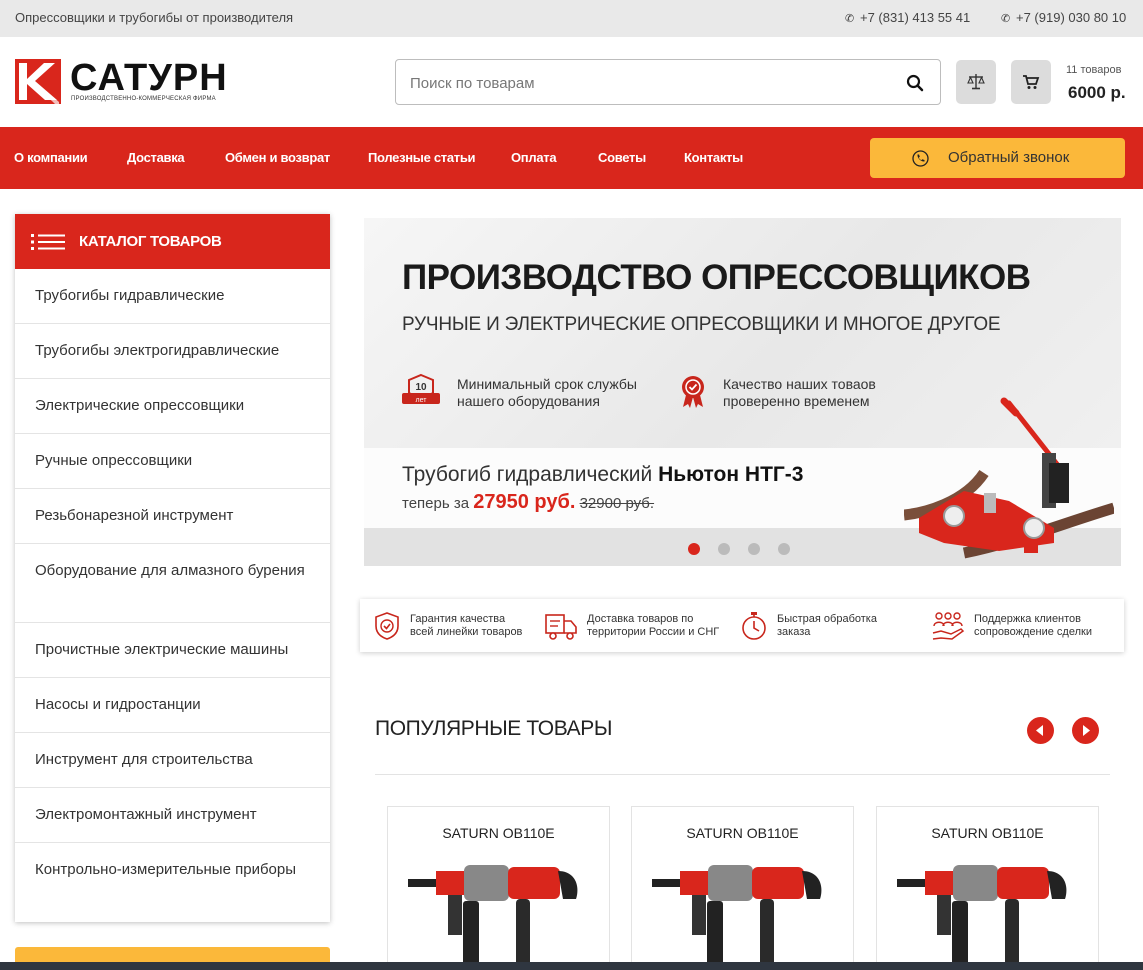 The width and height of the screenshot is (1143, 970). What do you see at coordinates (827, 626) in the screenshot?
I see `advantage-fast-processing: Быстрая обработка заказа` at bounding box center [827, 626].